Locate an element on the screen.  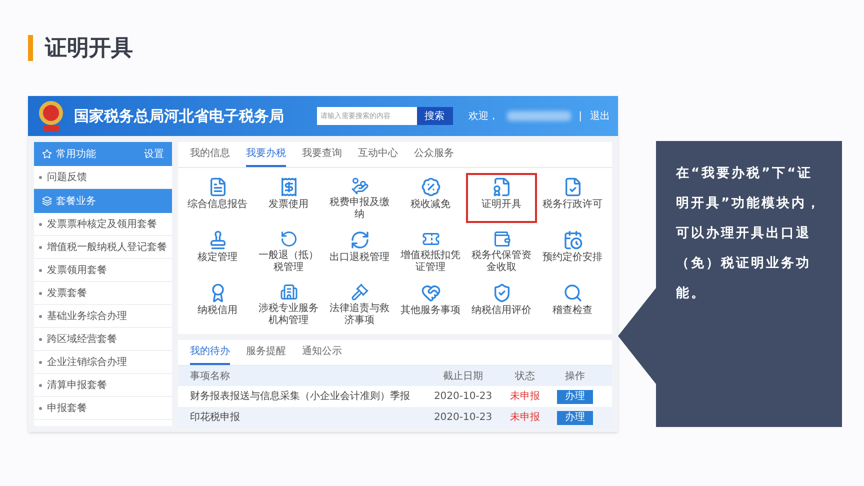
sidebar-item: 清算申报套餐 is located at coordinates (103, 385).